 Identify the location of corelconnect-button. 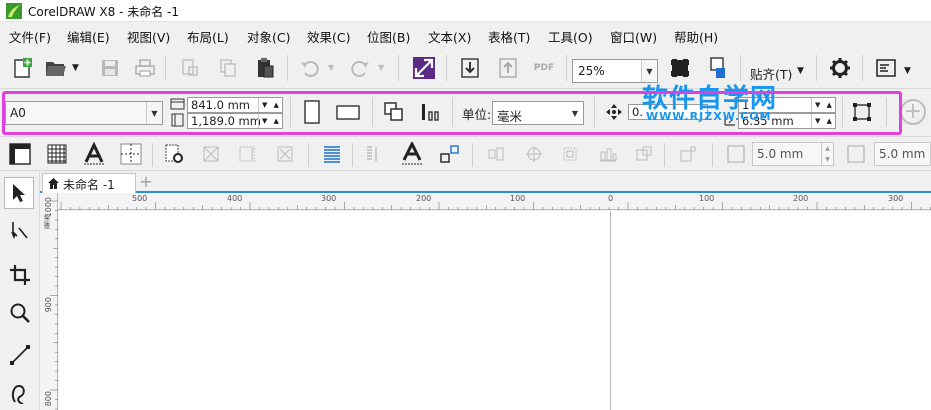
(424, 68).